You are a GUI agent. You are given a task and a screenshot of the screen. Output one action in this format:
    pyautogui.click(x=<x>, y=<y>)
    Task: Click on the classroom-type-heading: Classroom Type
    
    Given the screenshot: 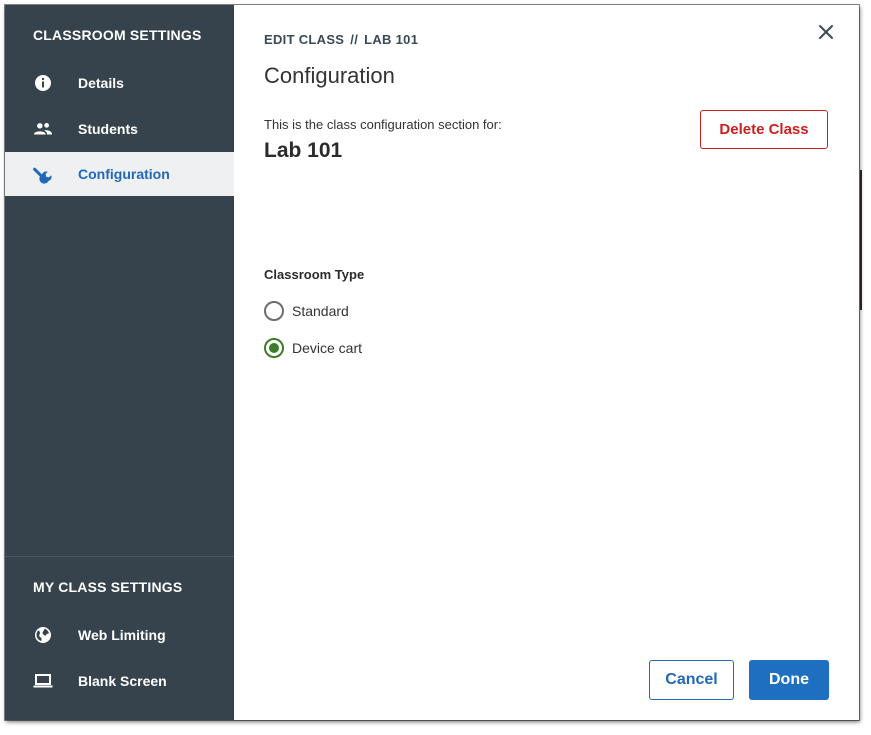 What is the action you would take?
    pyautogui.click(x=314, y=274)
    